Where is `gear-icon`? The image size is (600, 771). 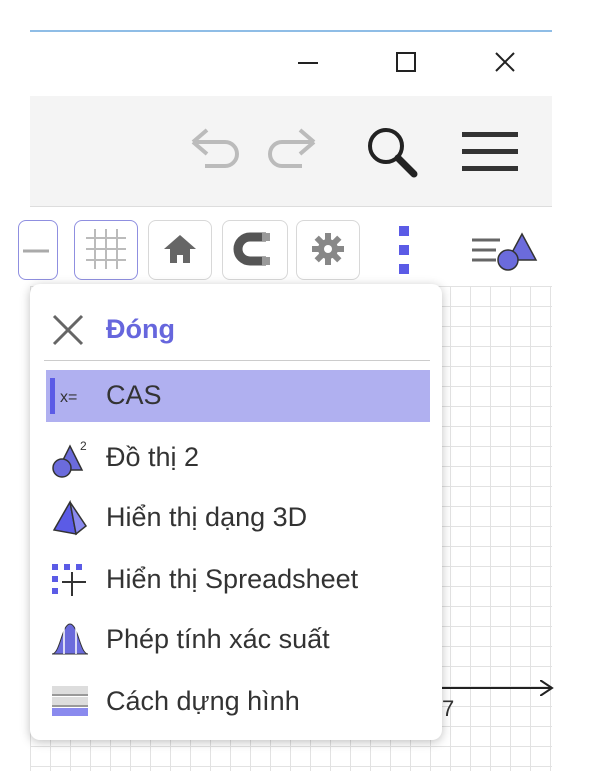
gear-icon is located at coordinates (328, 249).